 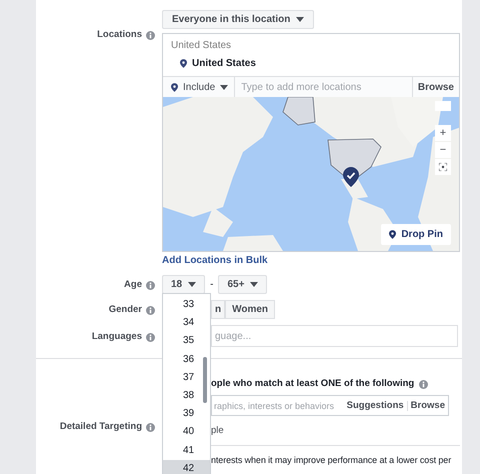 What do you see at coordinates (218, 309) in the screenshot?
I see `gender-option: n` at bounding box center [218, 309].